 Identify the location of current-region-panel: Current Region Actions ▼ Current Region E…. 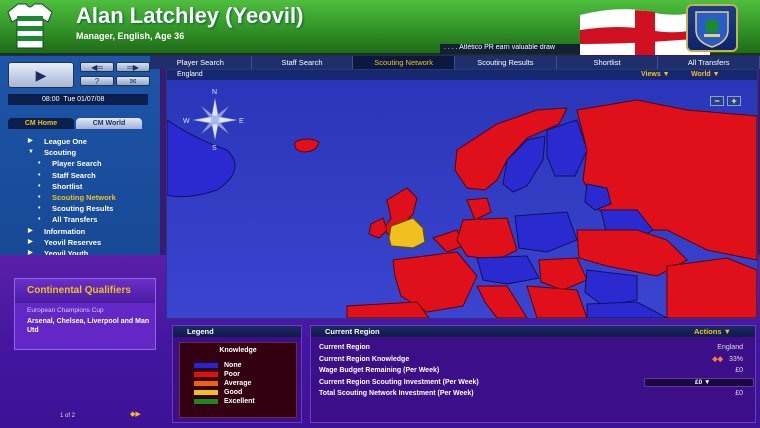
(533, 374).